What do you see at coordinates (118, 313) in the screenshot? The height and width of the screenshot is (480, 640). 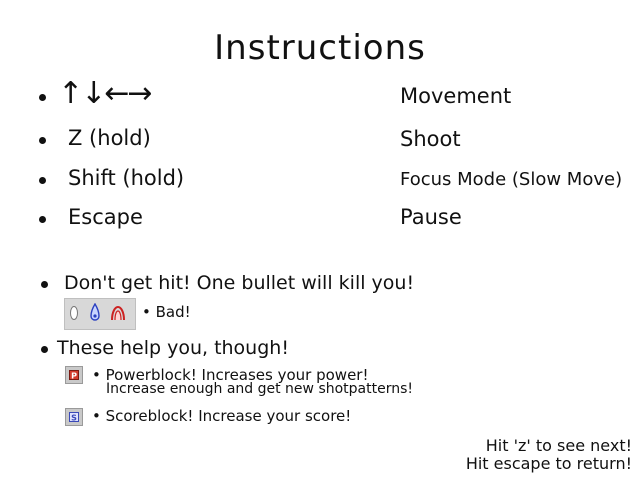 I see `red-arc-bullet-icon` at bounding box center [118, 313].